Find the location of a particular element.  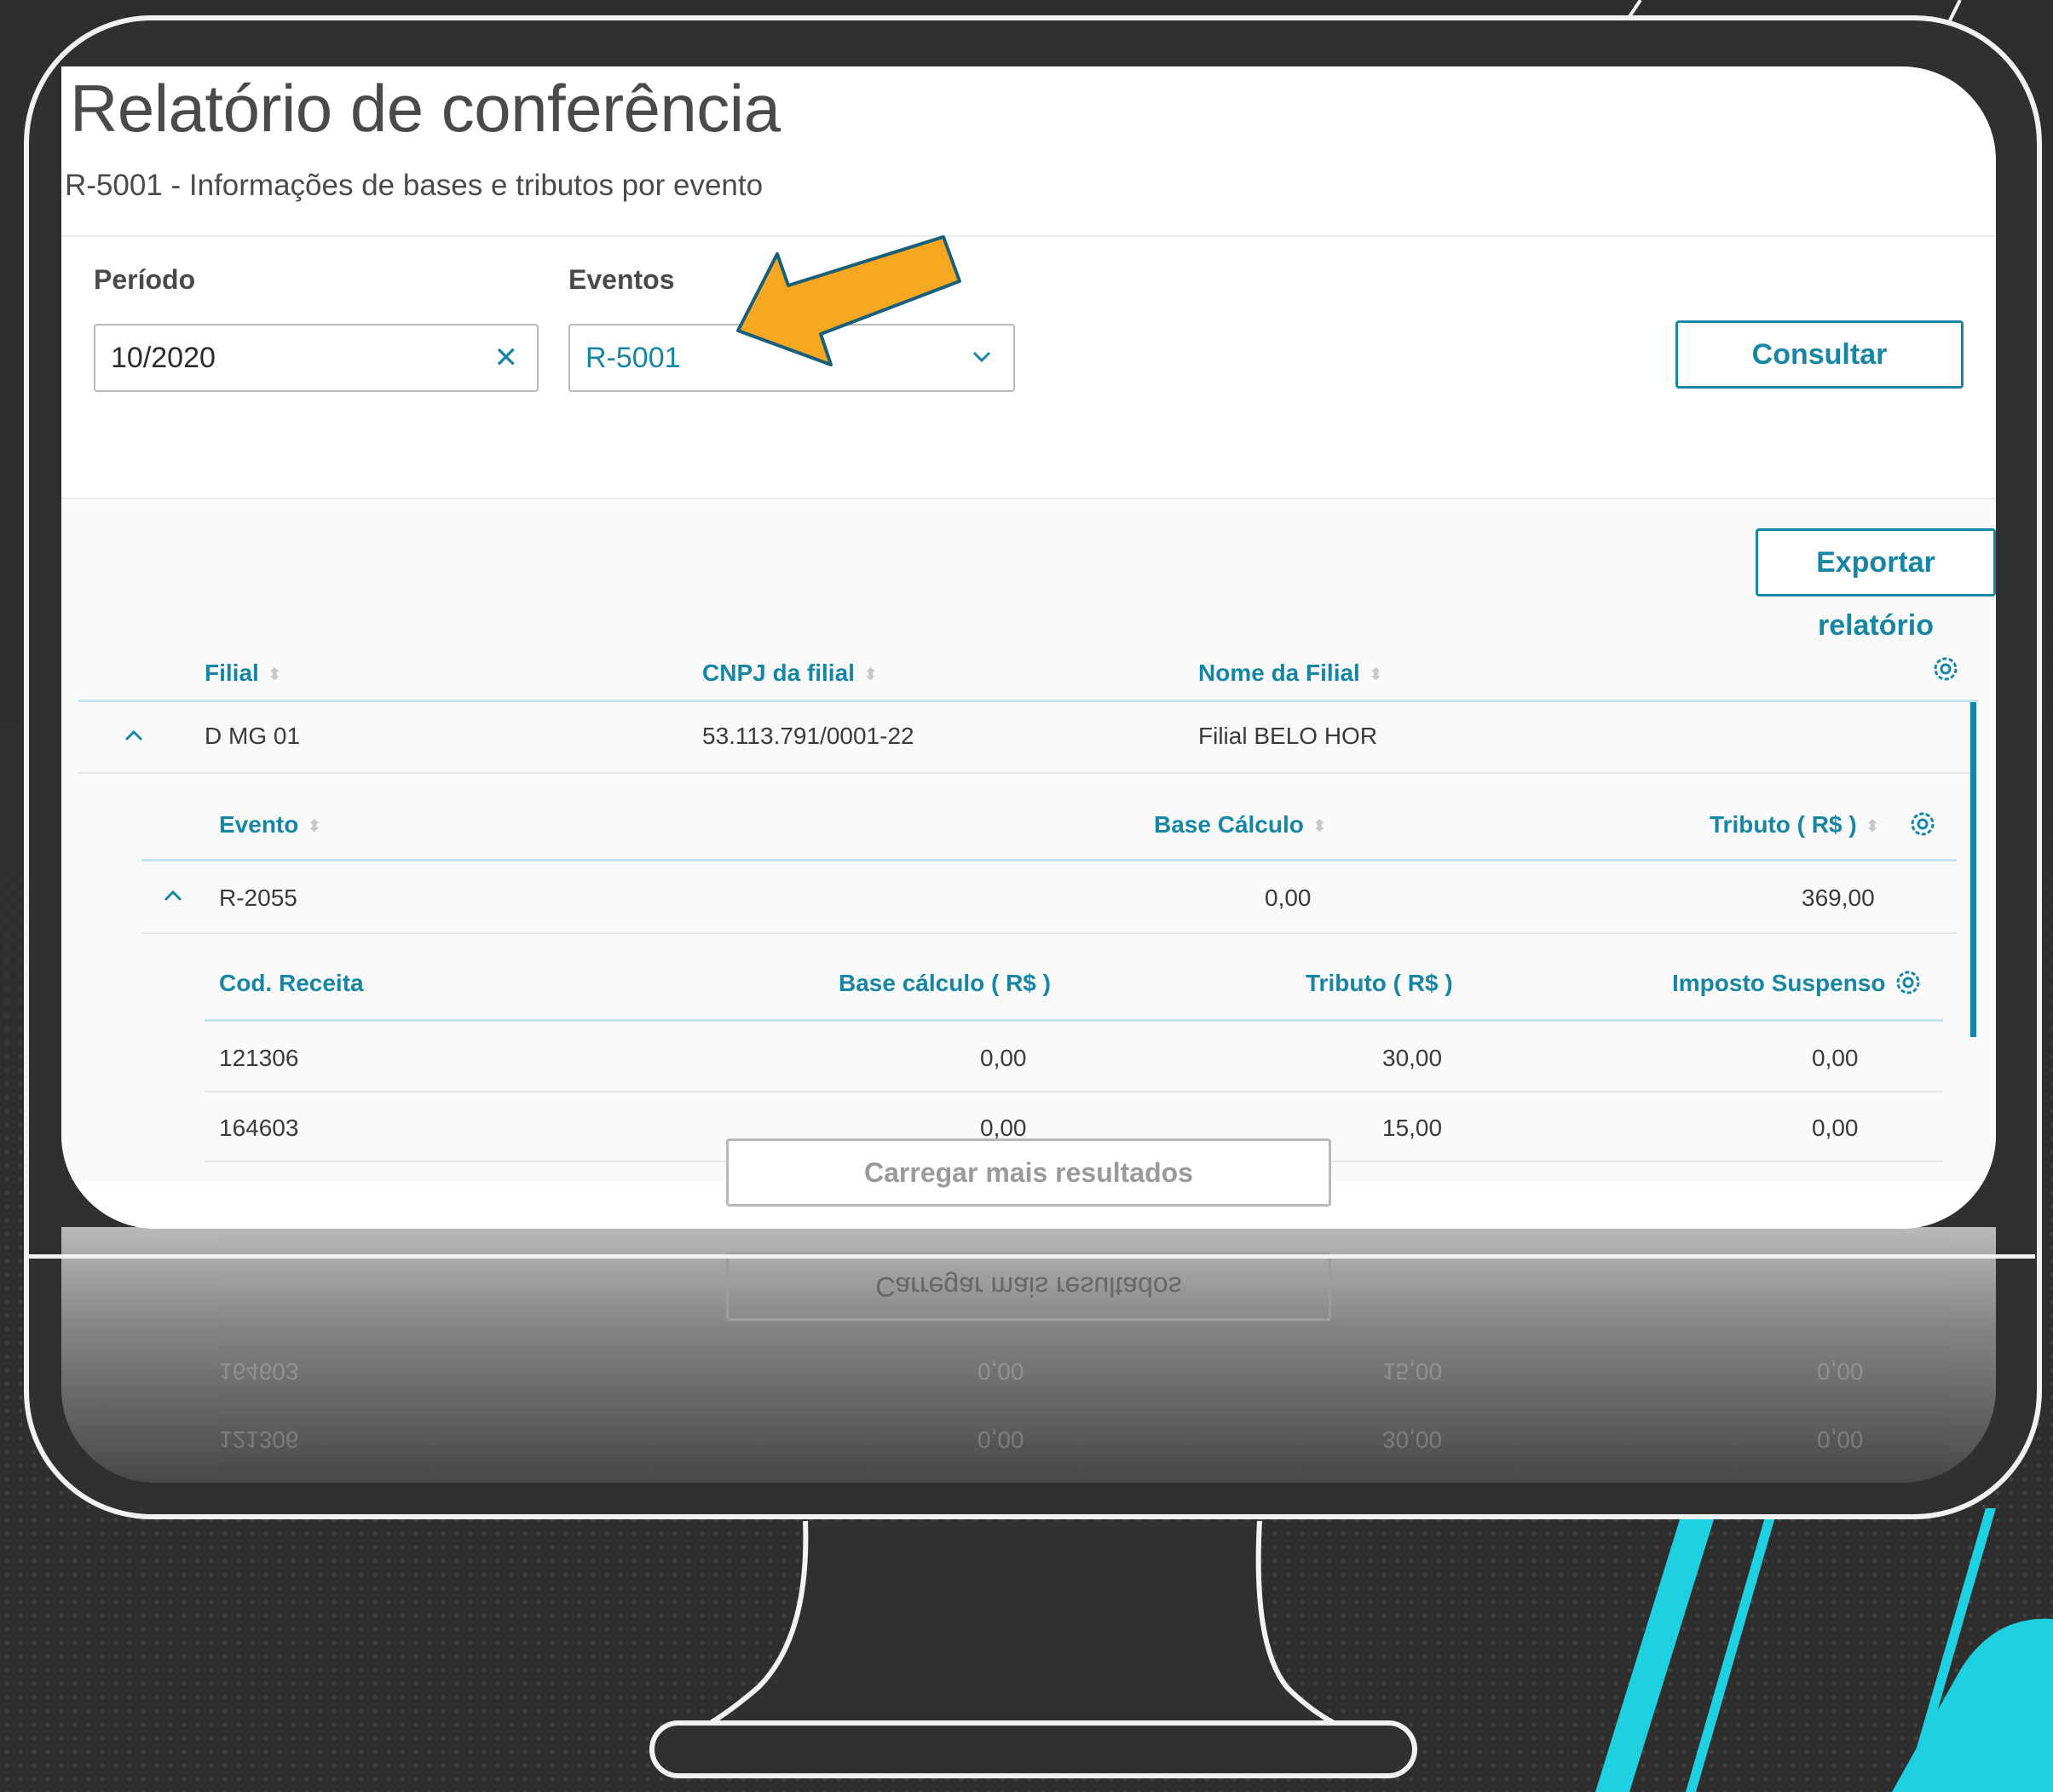

arrow-shape is located at coordinates (849, 301).